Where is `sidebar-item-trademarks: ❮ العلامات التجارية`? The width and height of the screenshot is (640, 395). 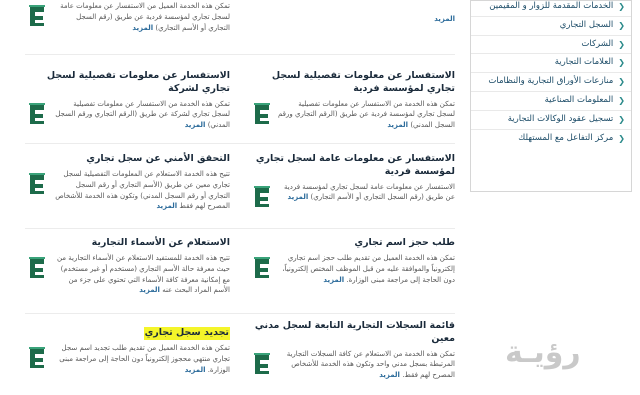
sidebar-item-trademarks: ❮ العلامات التجارية is located at coordinates (551, 64).